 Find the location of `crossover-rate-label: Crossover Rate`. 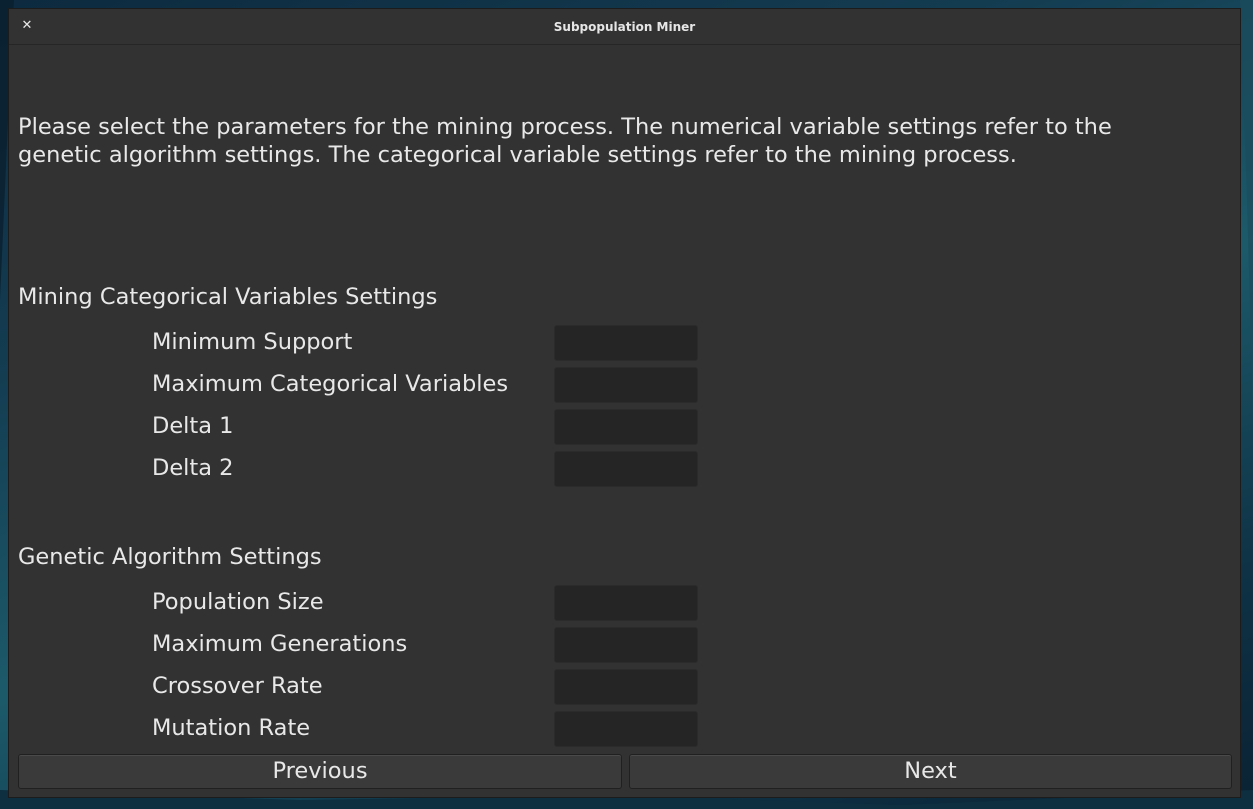

crossover-rate-label: Crossover Rate is located at coordinates (237, 686).